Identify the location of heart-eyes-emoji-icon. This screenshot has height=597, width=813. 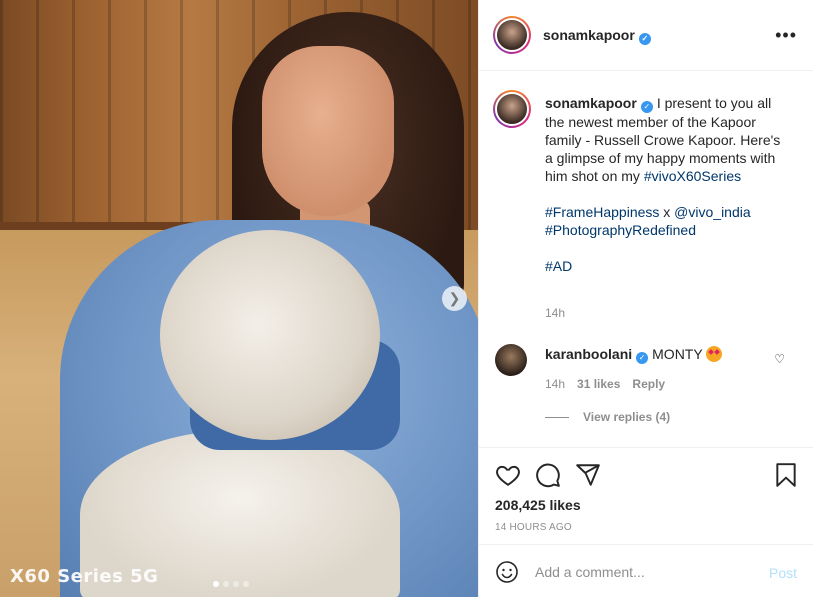
(713, 354).